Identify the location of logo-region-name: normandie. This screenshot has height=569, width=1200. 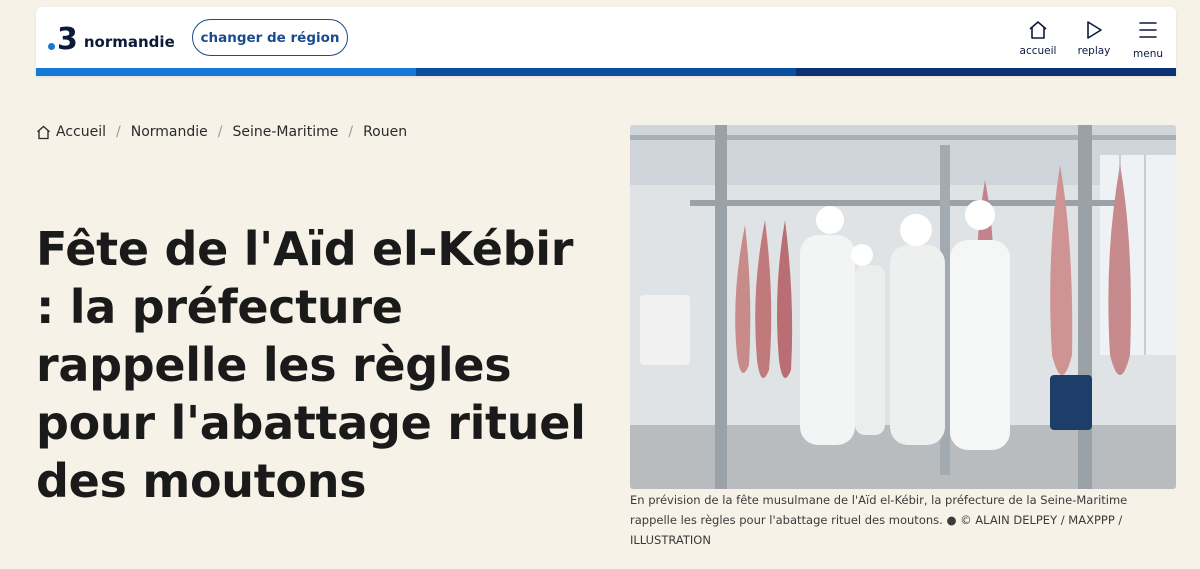
(129, 42).